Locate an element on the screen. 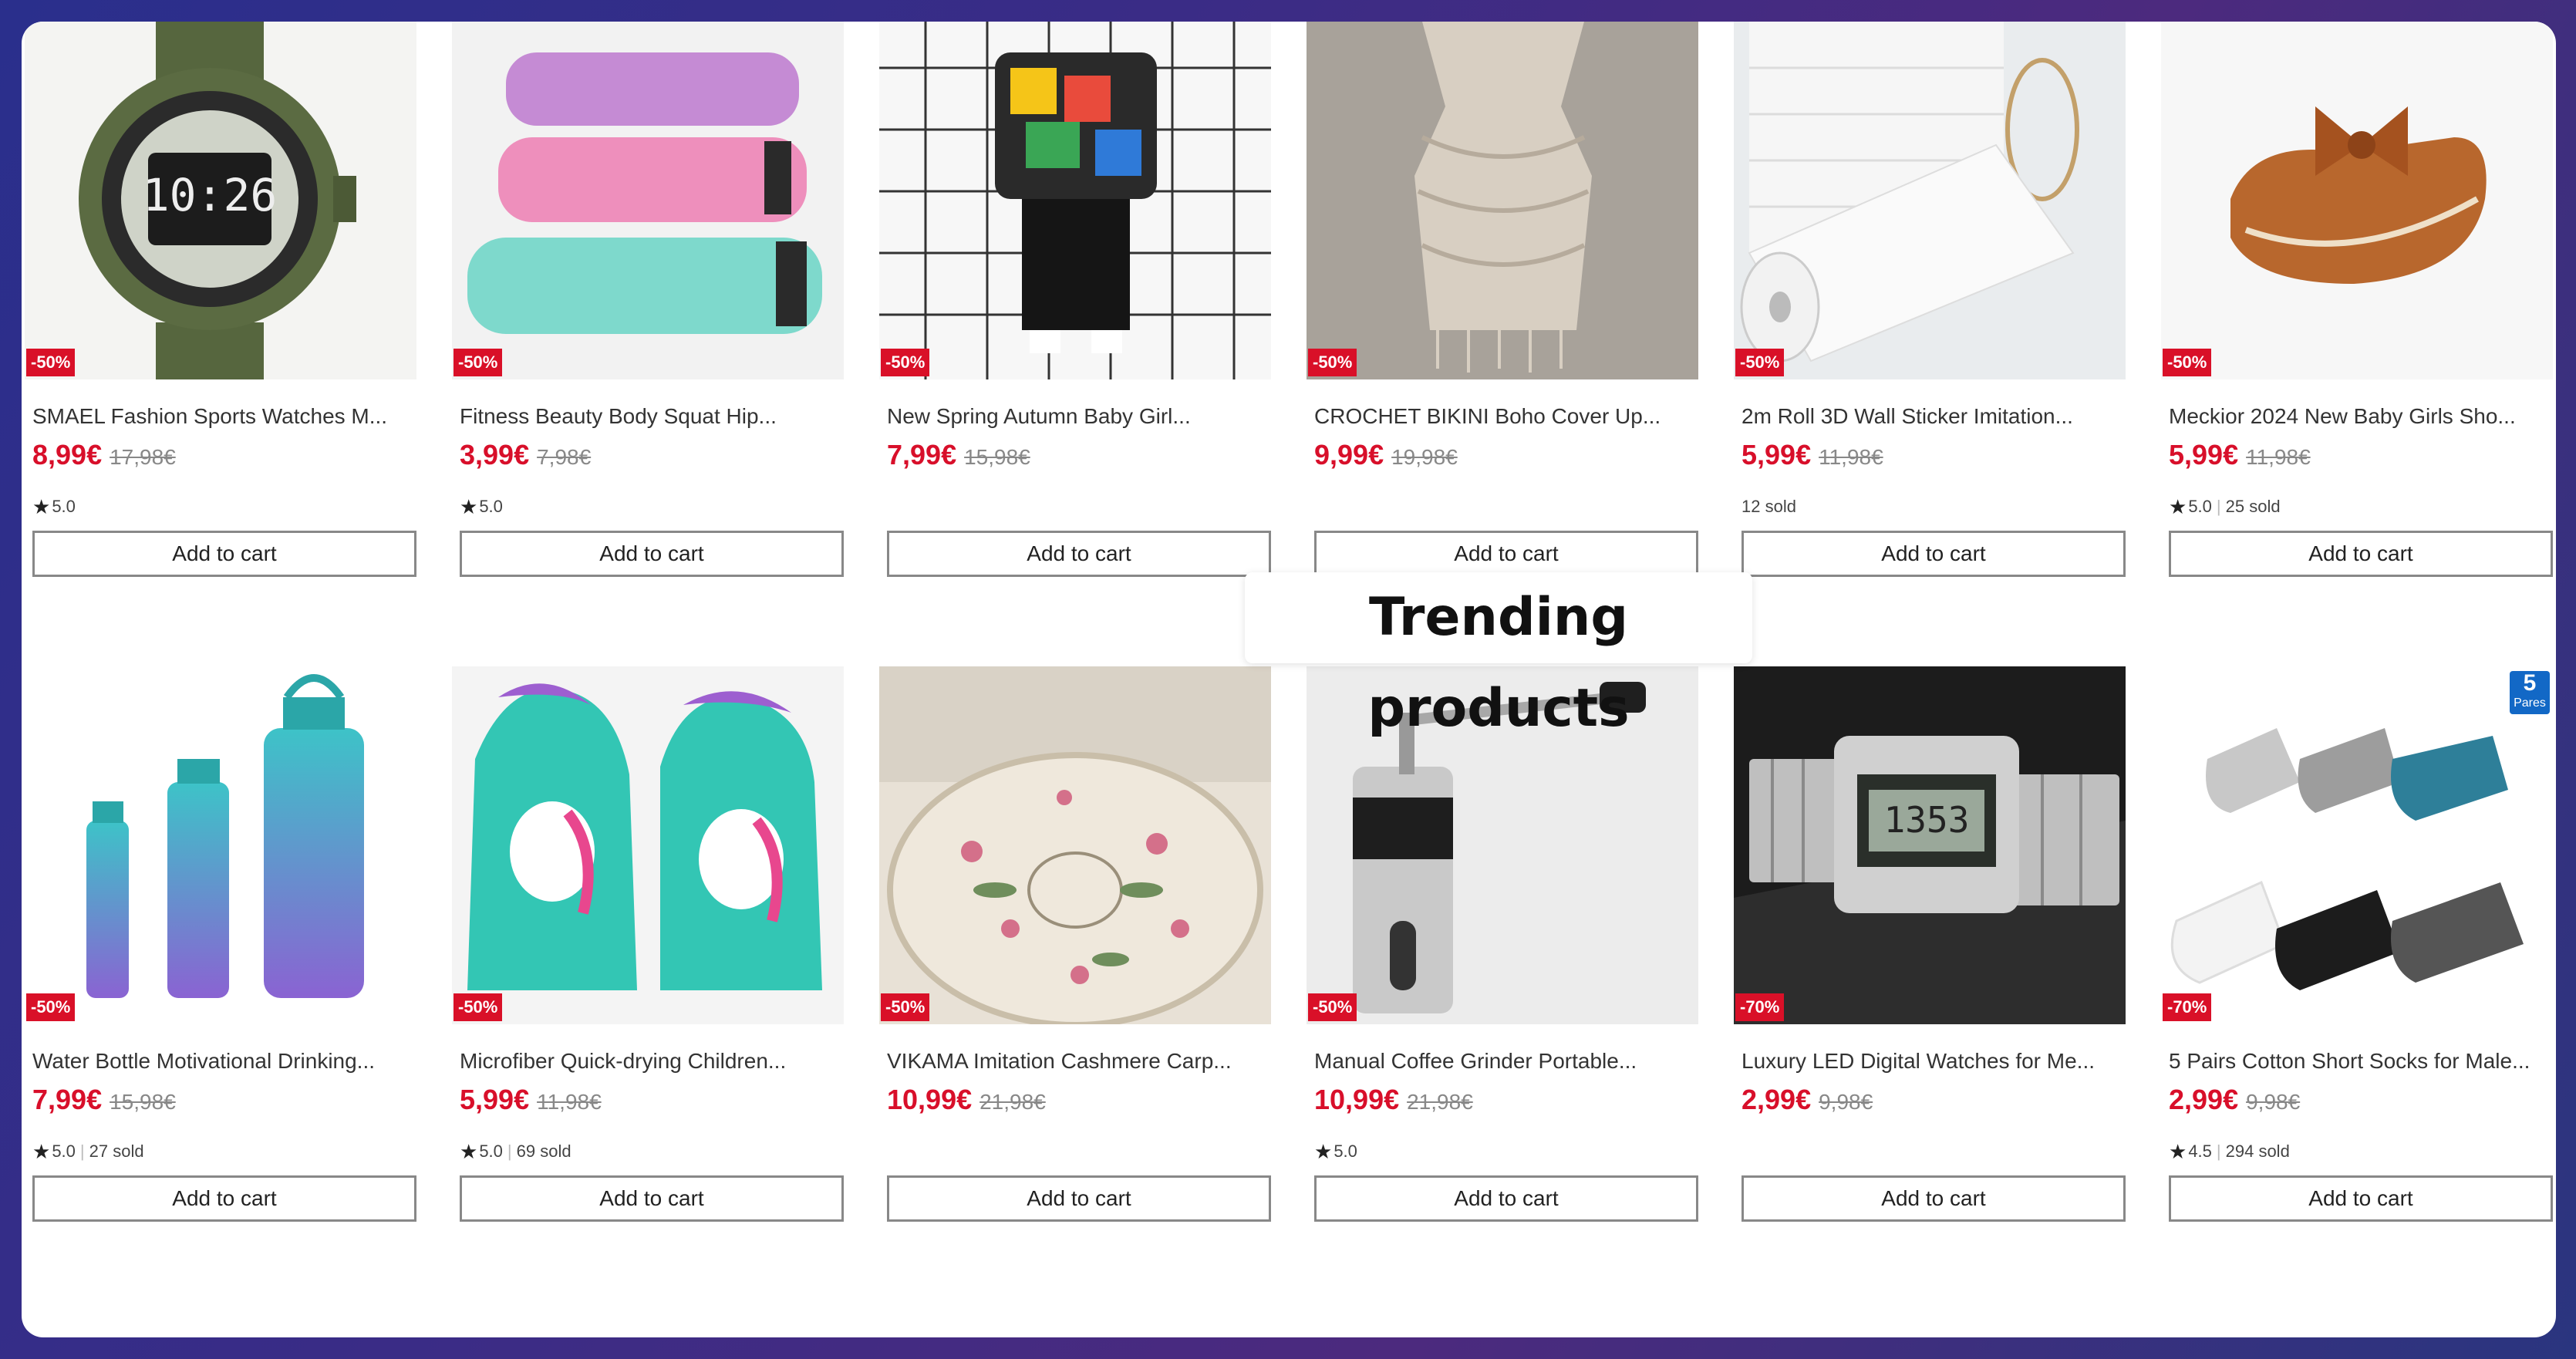 The height and width of the screenshot is (1359, 2576). current-price: 2,99€ is located at coordinates (1776, 1099).